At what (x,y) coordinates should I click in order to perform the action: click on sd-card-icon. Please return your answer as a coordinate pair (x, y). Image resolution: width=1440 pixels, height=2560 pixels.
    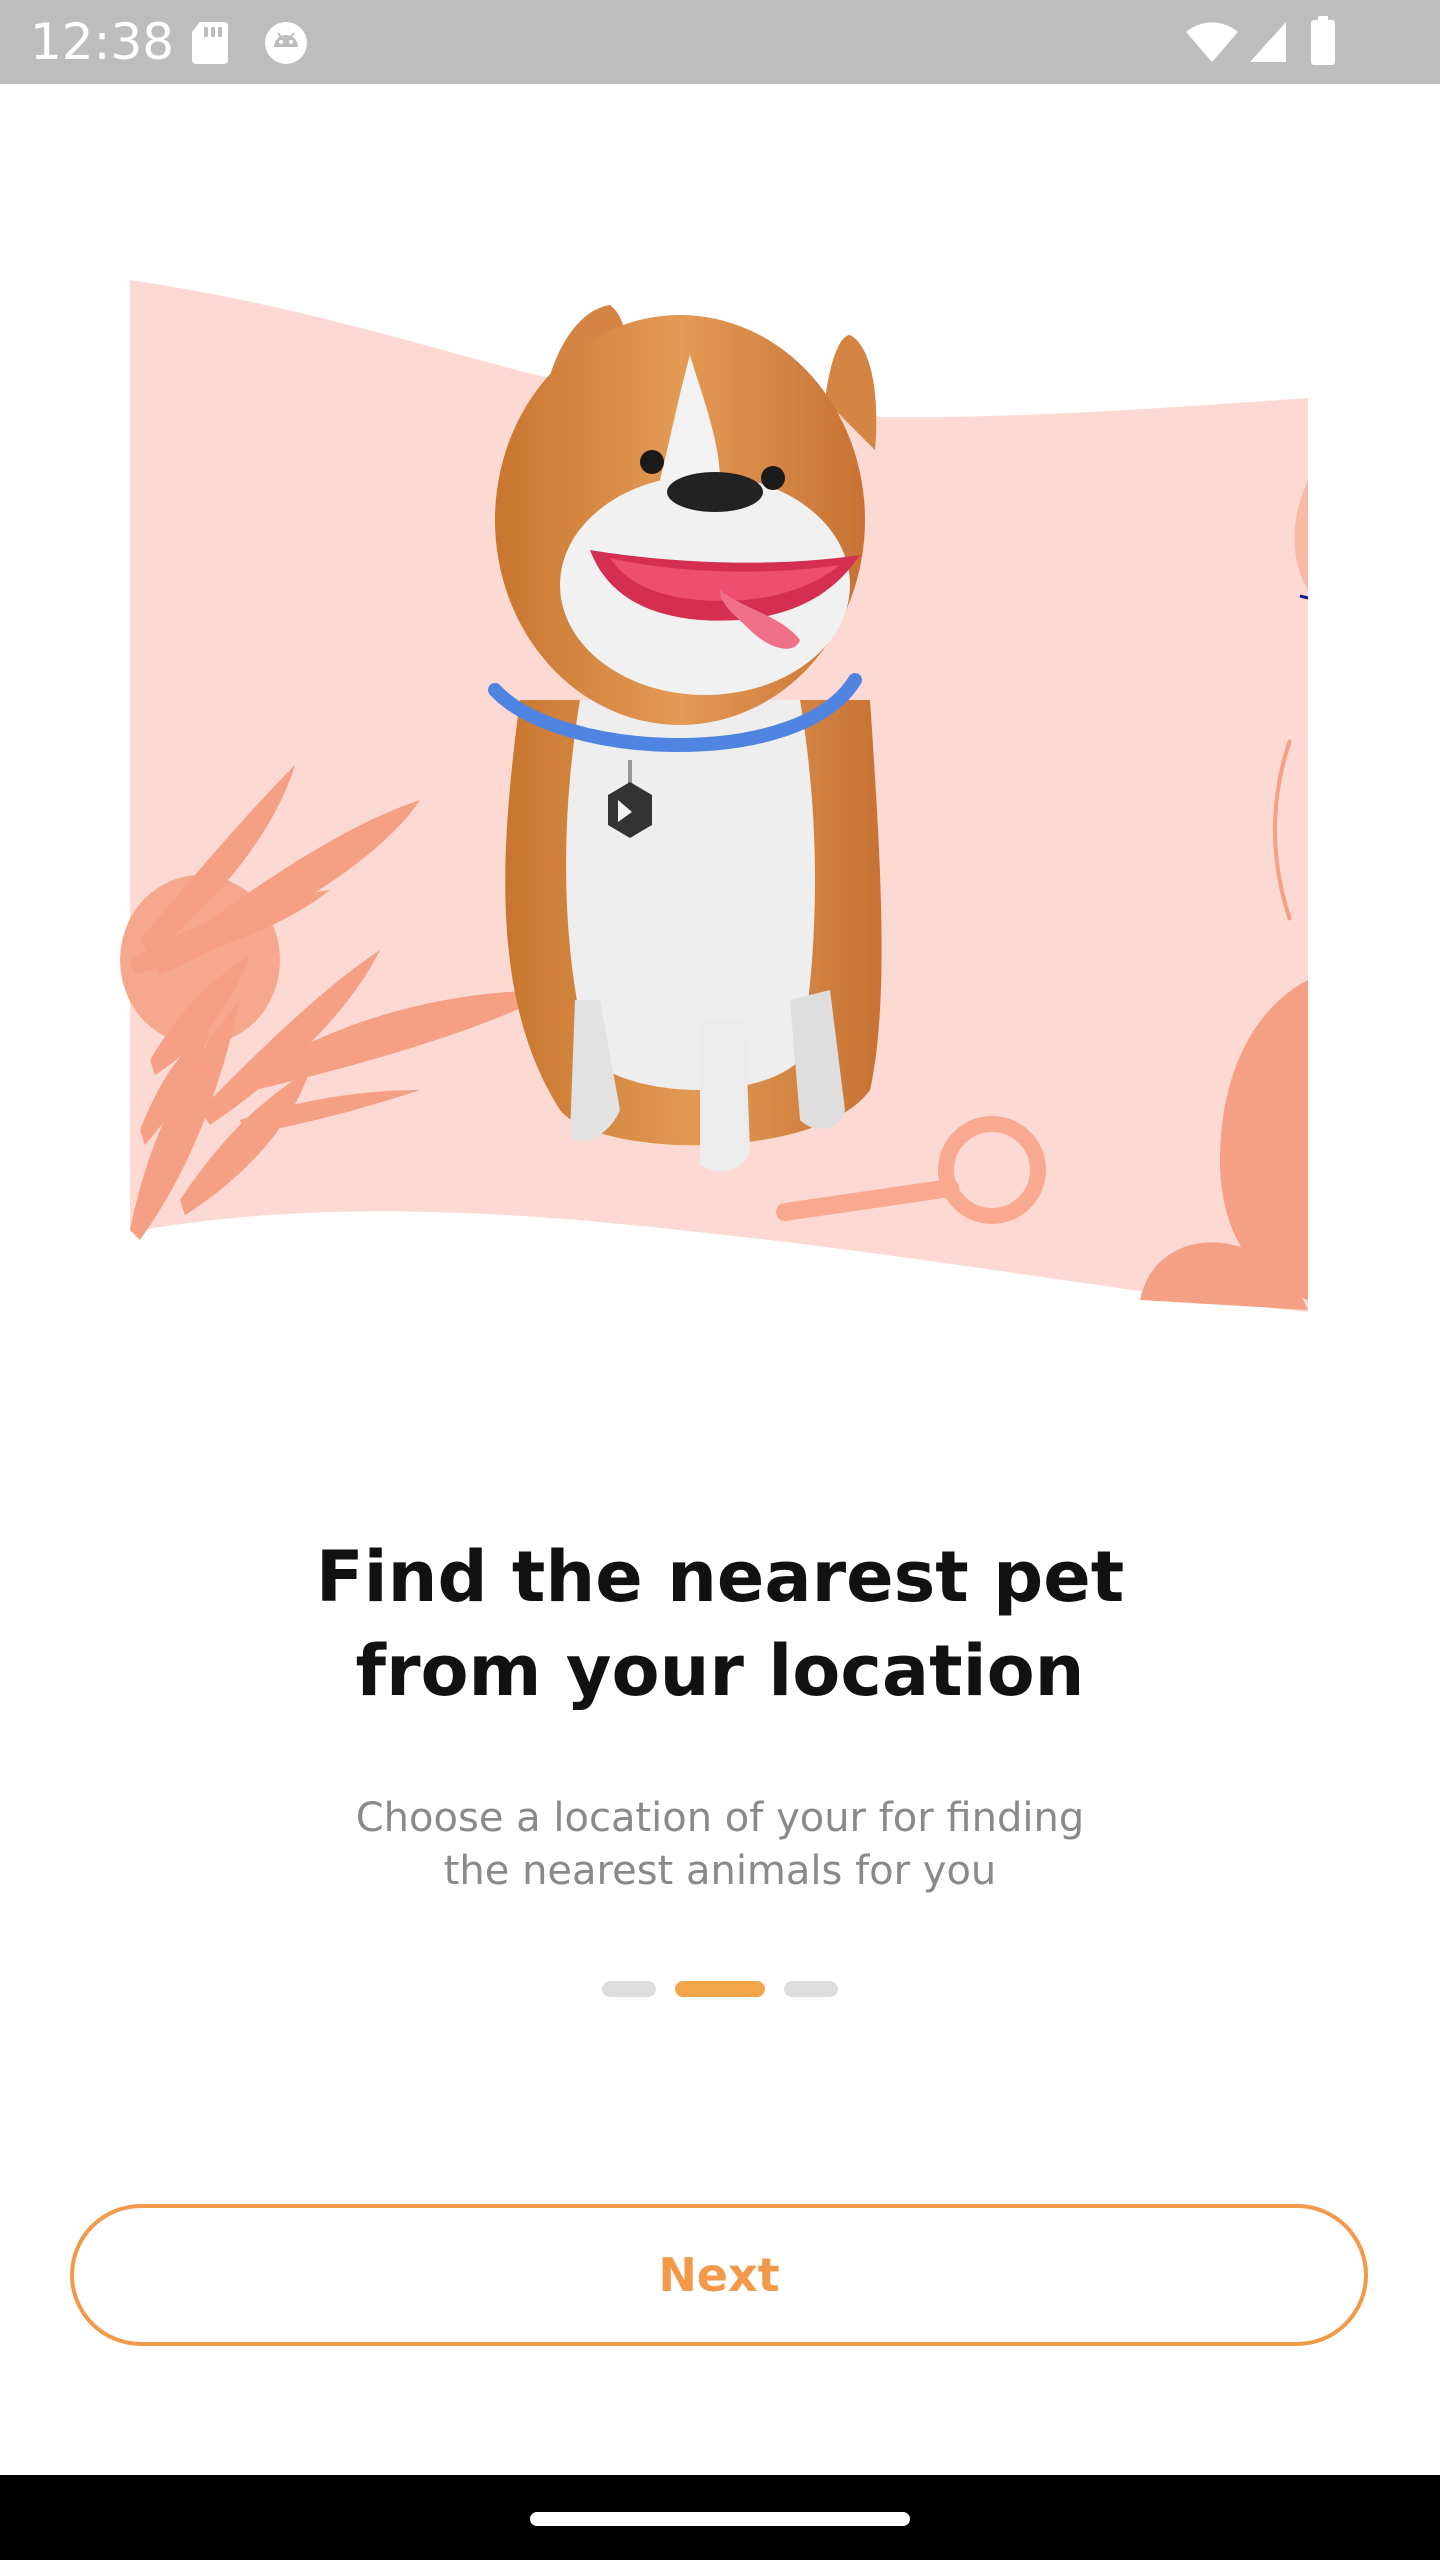
    Looking at the image, I should click on (210, 43).